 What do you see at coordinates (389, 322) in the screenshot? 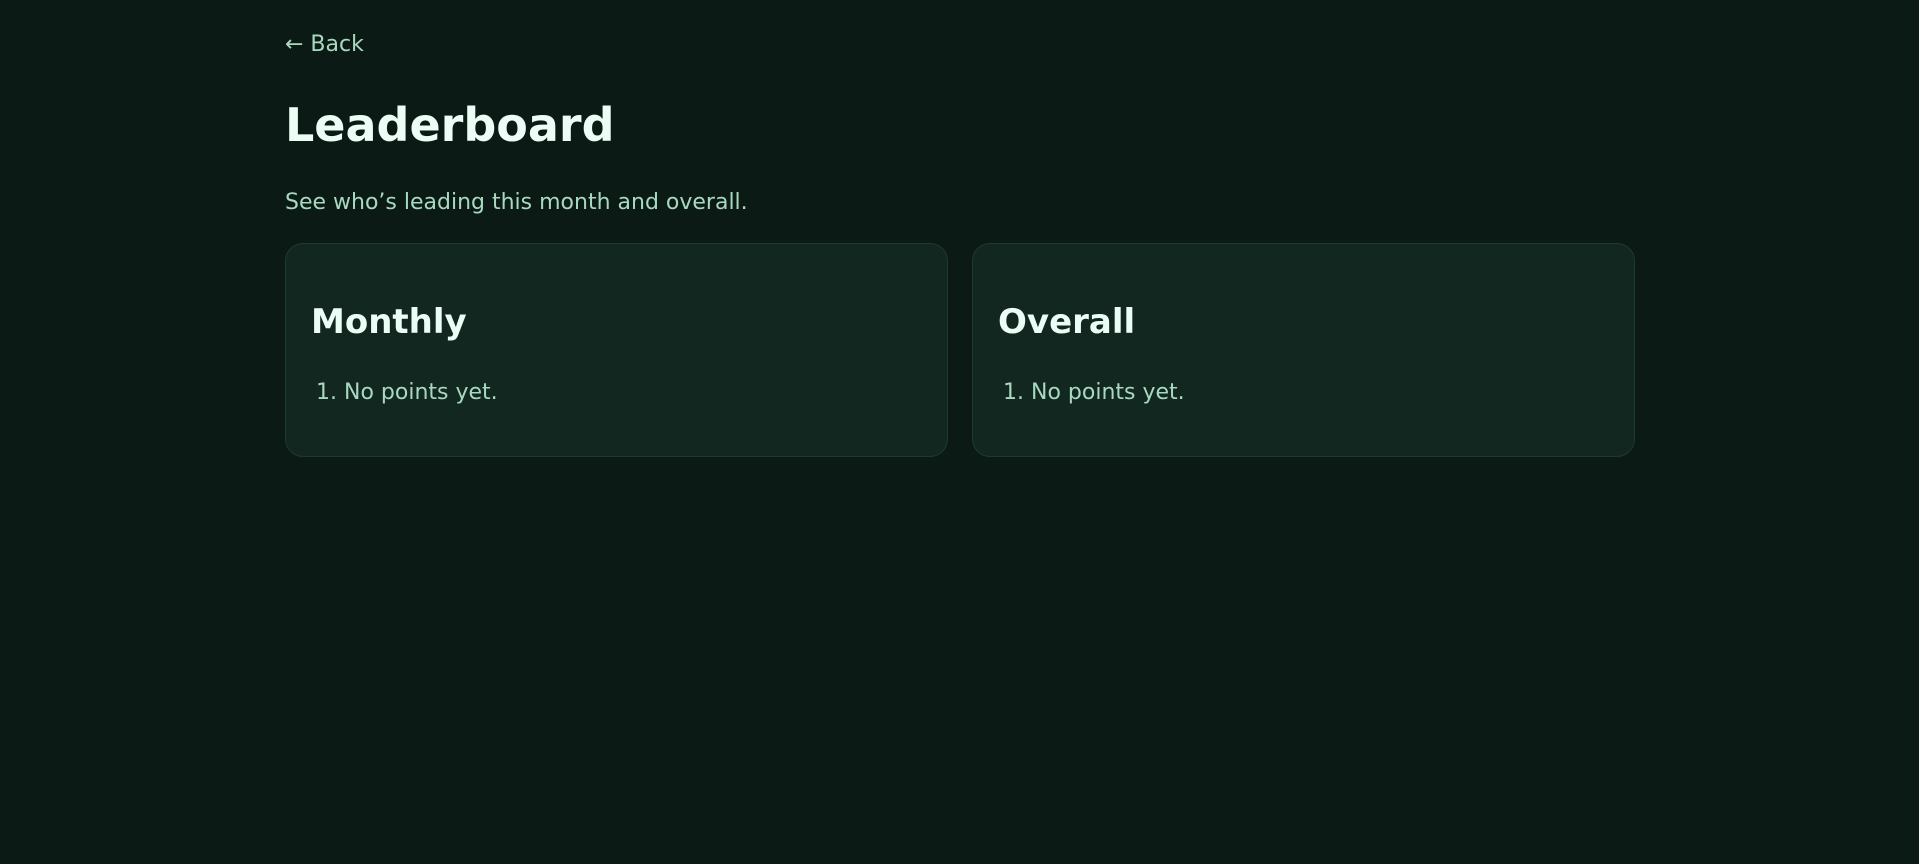
I see `monthly-card-title: Monthly` at bounding box center [389, 322].